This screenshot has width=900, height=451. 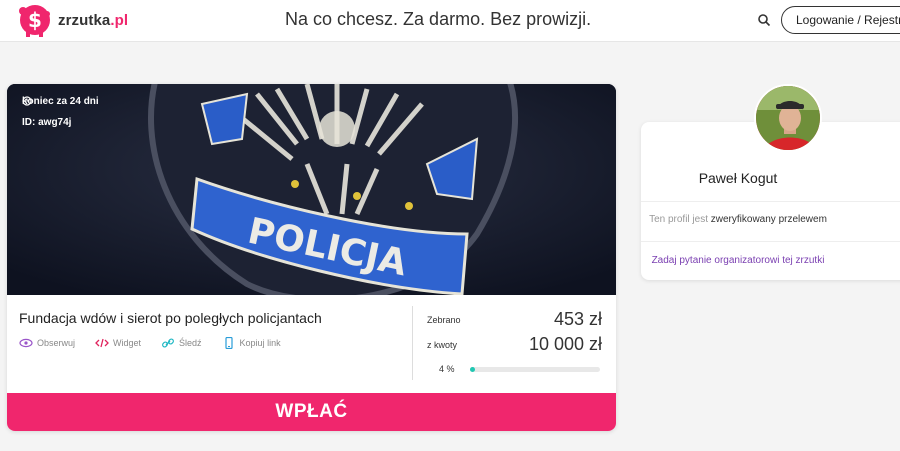 What do you see at coordinates (438, 19) in the screenshot?
I see `site-tagline: Na co chcesz. Za darmo. Bez prowizji.` at bounding box center [438, 19].